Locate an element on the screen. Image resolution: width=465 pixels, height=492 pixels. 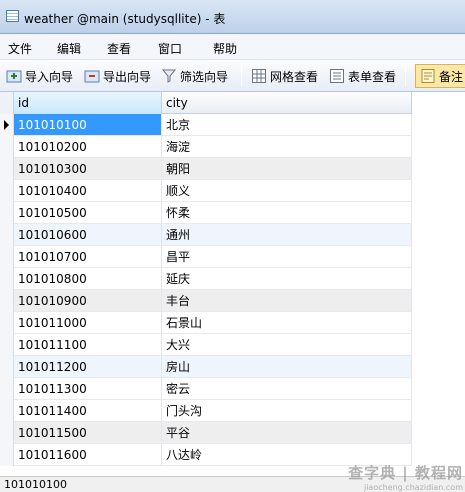
cell-id: 101011600 is located at coordinates (88, 455).